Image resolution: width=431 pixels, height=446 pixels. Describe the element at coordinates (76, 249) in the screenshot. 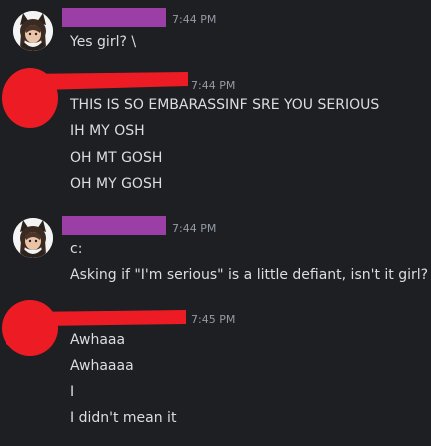

I see `message-text: c:` at that location.